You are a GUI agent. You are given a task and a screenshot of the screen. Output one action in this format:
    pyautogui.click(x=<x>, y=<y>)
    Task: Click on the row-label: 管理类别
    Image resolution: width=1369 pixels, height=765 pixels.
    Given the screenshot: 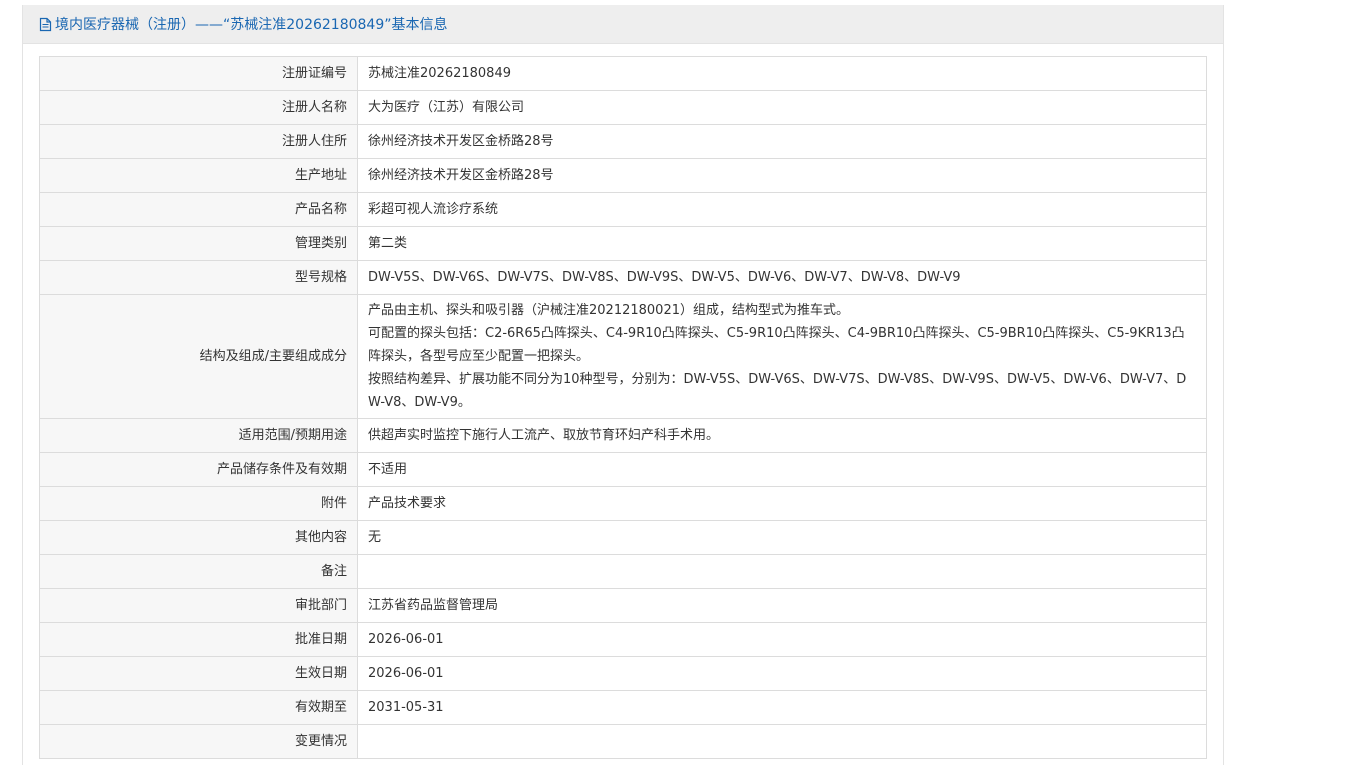 What is the action you would take?
    pyautogui.click(x=198, y=243)
    